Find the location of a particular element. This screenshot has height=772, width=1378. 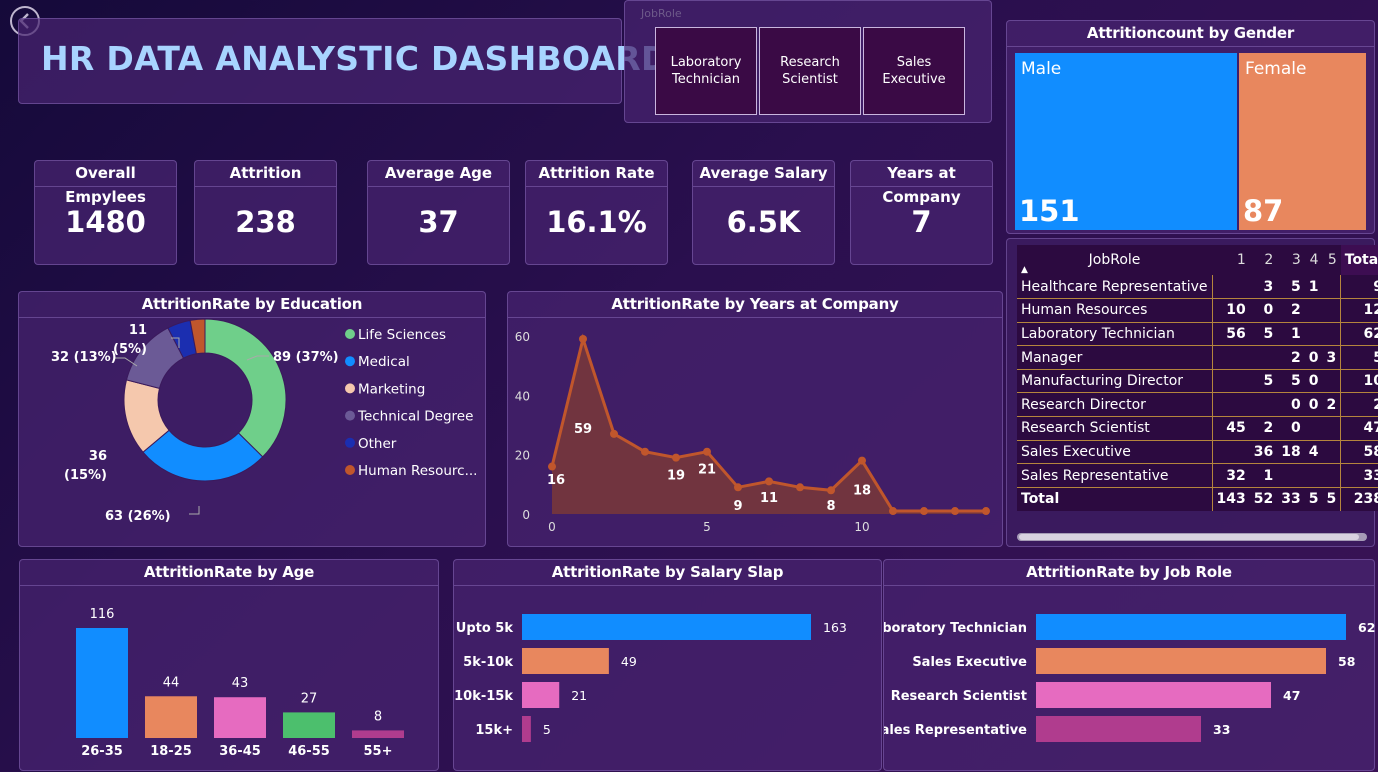

y-tick-label: 20 is located at coordinates (522, 456).